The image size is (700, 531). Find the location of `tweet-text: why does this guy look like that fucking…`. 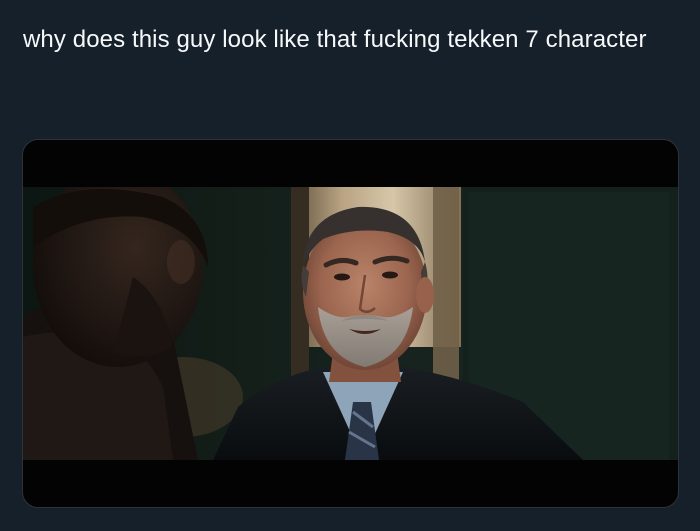

tweet-text: why does this guy look like that fucking… is located at coordinates (335, 39).